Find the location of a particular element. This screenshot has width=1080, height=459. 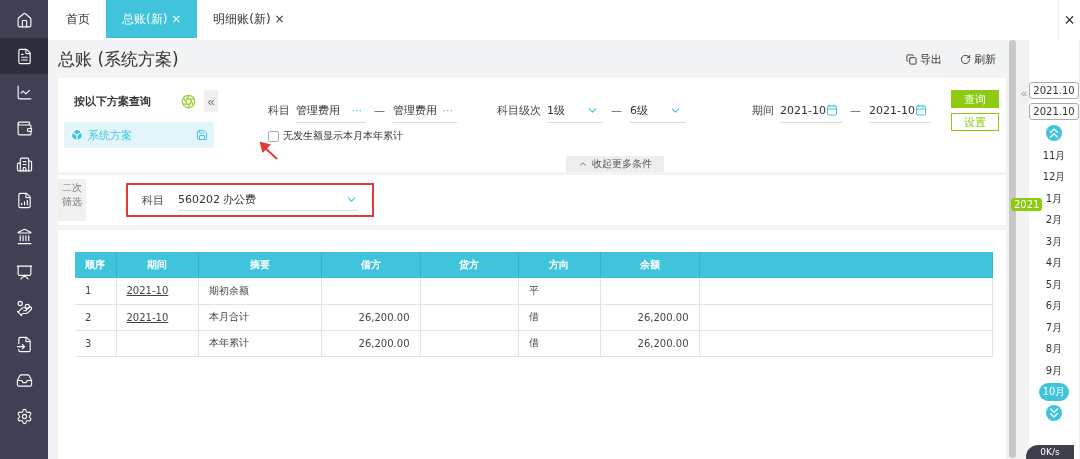

field-label: 期间 is located at coordinates (763, 110).